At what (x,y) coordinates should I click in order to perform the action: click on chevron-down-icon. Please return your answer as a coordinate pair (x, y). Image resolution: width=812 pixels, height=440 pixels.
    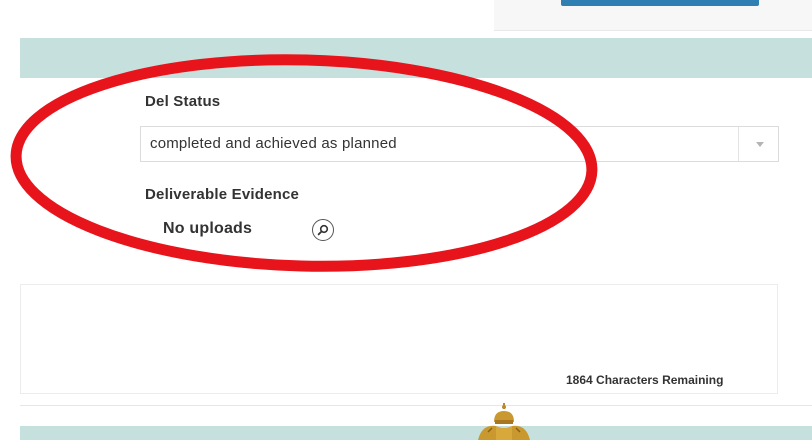
    Looking at the image, I should click on (760, 144).